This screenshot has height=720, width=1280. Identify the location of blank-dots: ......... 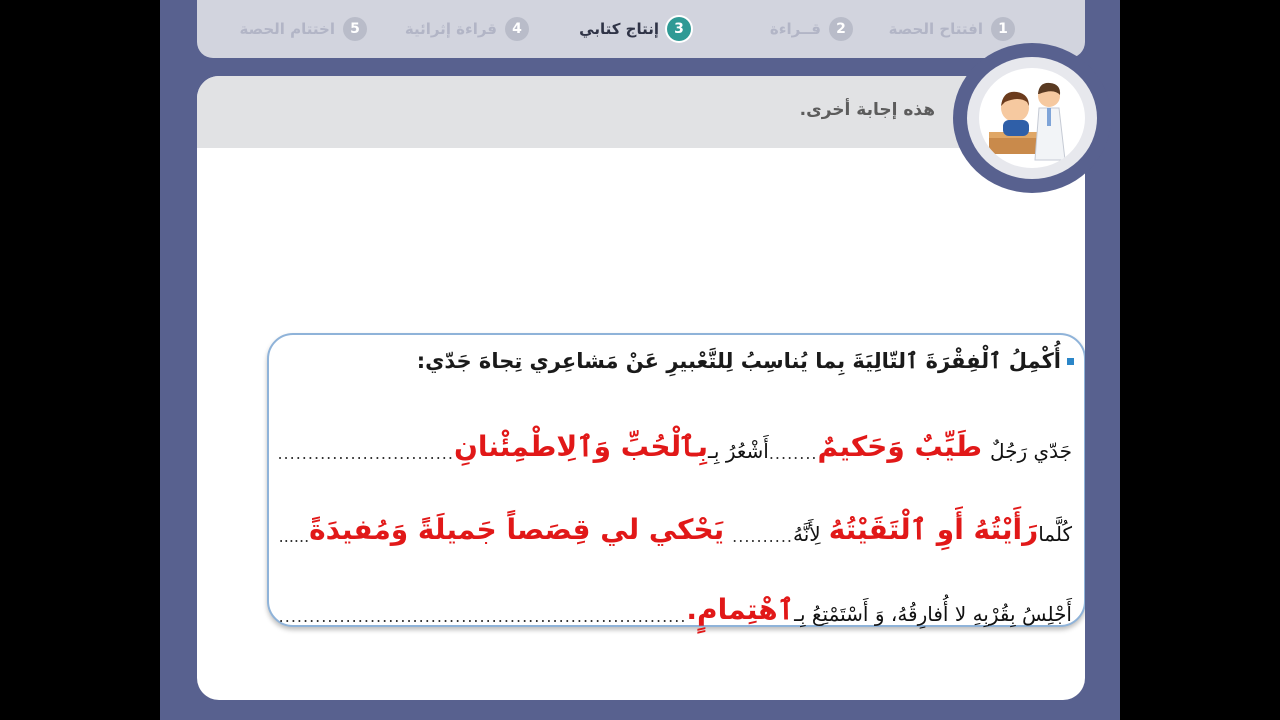
(793, 453).